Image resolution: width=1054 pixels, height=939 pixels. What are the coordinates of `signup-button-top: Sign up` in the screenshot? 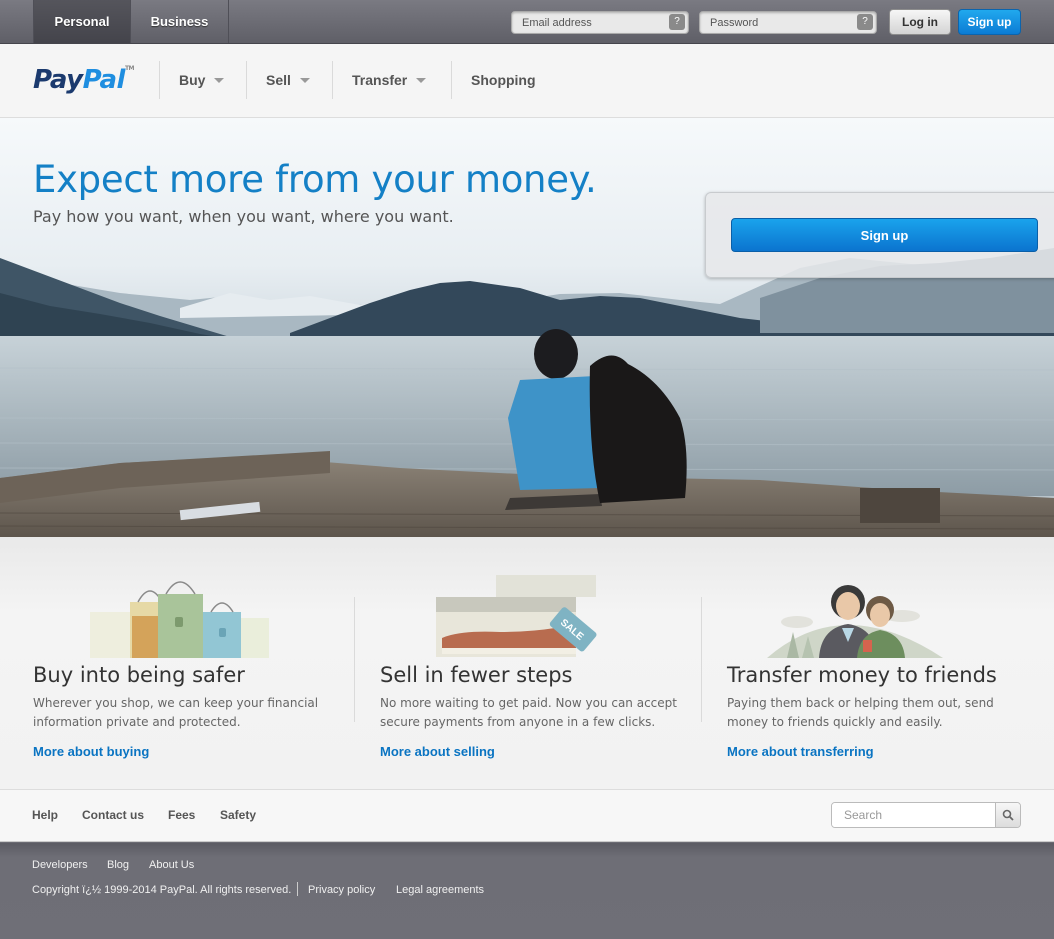 It's located at (989, 22).